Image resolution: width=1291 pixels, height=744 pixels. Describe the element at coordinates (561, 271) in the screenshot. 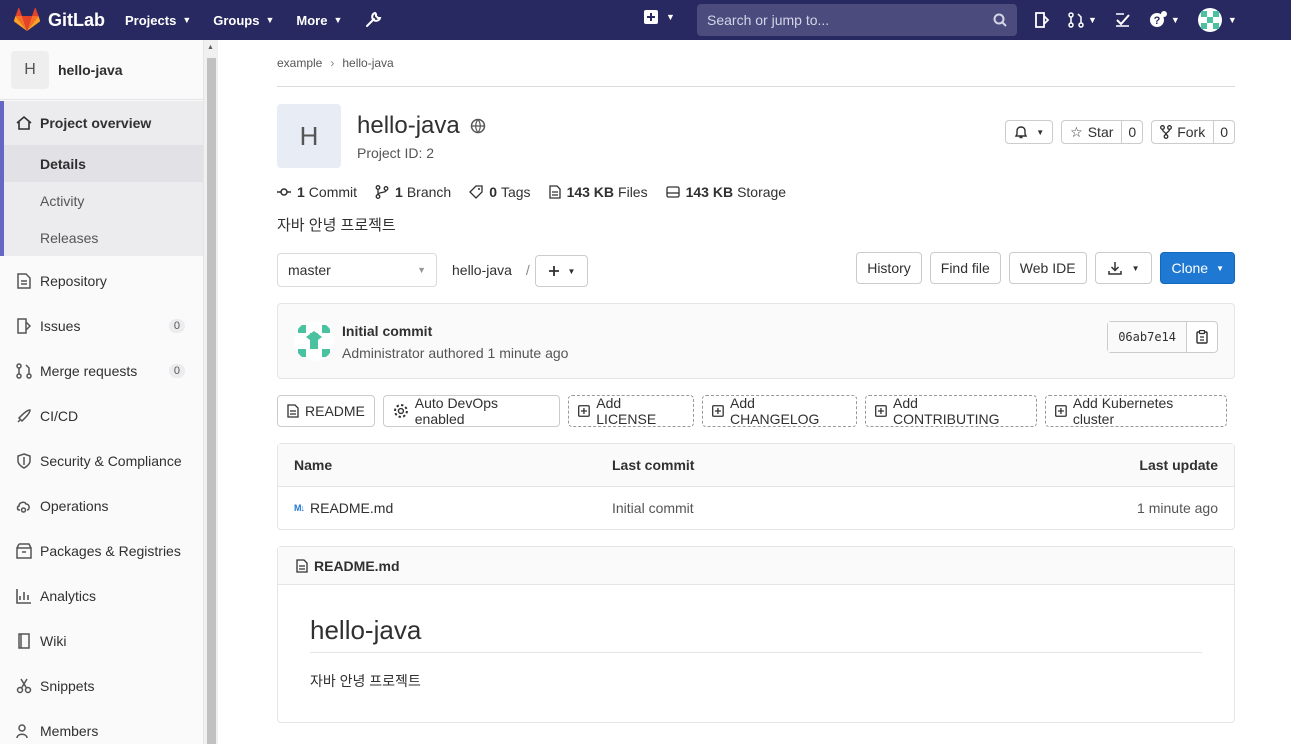

I see `add-to-tree-dropdown: ▼` at that location.